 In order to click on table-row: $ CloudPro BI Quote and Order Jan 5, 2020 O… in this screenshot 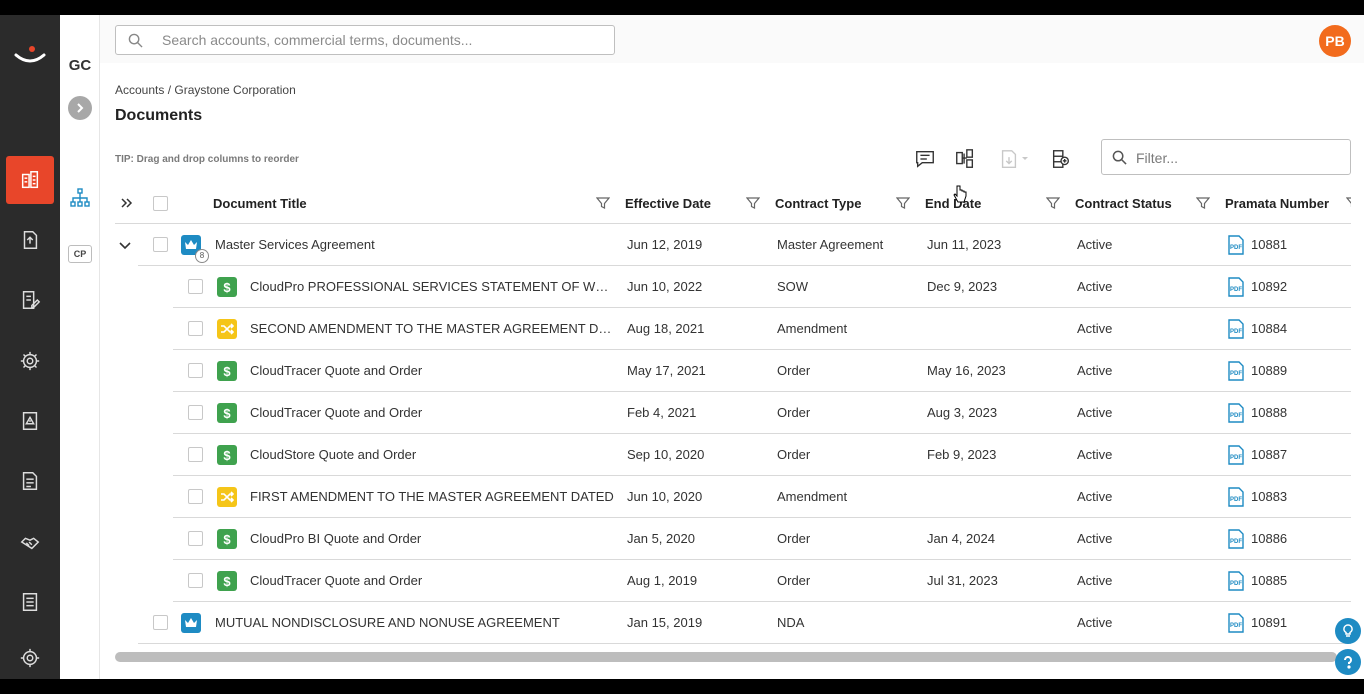, I will do `click(762, 539)`.